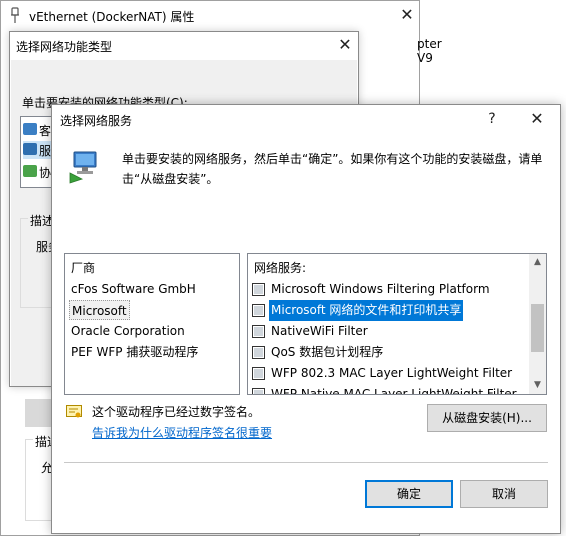 The height and width of the screenshot is (536, 566). I want to click on select-feature-titlebar: 选择网络功能类型 ✕, so click(184, 46).